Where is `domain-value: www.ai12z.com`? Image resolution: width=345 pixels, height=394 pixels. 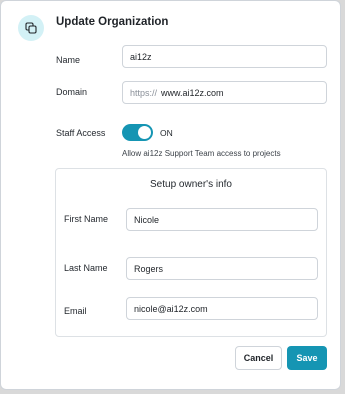 domain-value: www.ai12z.com is located at coordinates (192, 92).